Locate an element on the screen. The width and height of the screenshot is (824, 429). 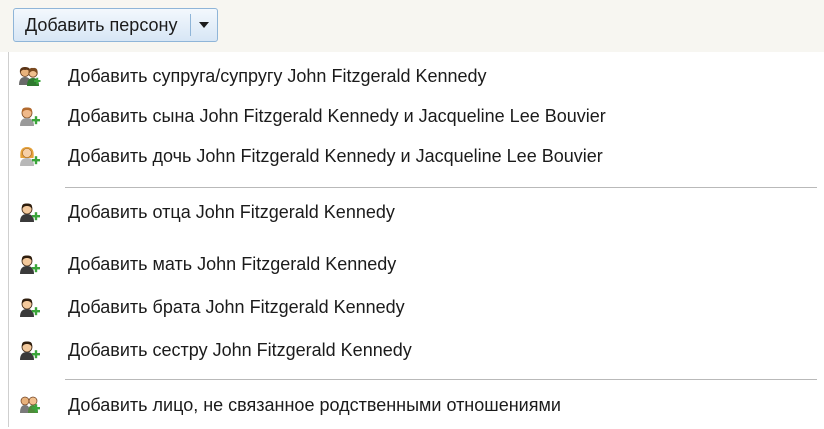
menu-item-label: Добавить брата John Fitzgerald Kennedy is located at coordinates (236, 307).